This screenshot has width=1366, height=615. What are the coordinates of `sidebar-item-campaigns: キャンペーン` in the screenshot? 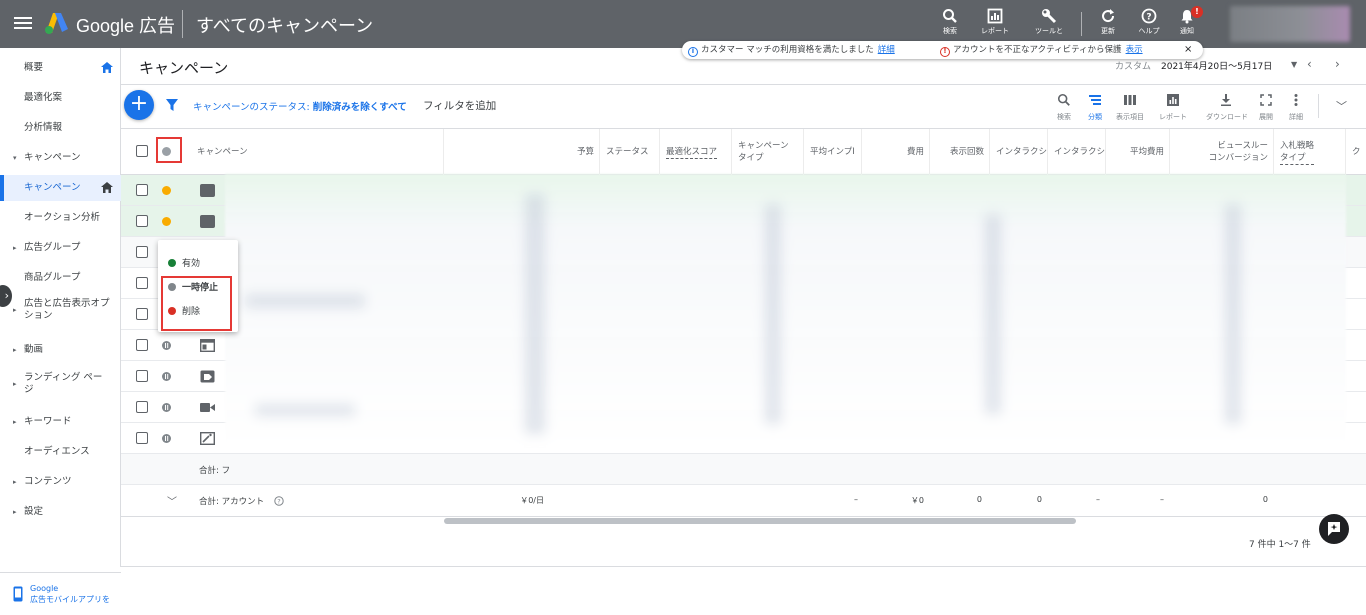 It's located at (60, 188).